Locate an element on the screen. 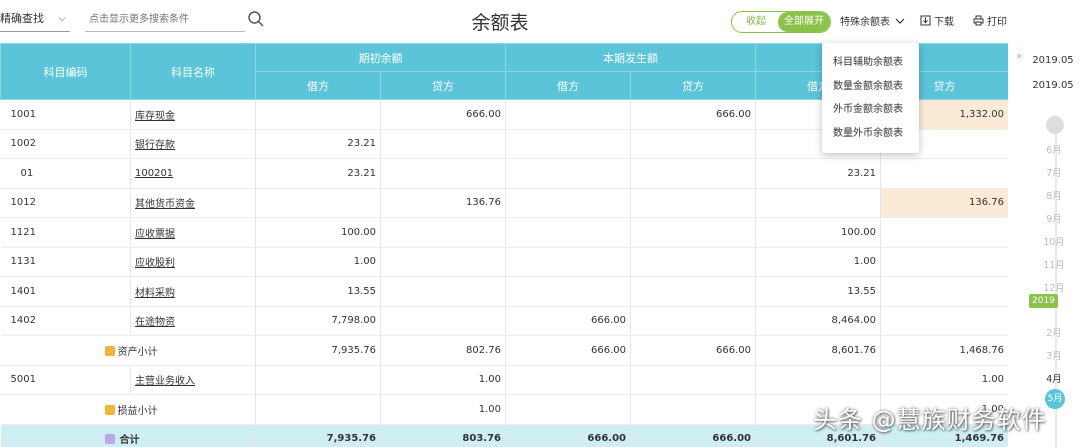  expand-toggle: 收起 全部展开 is located at coordinates (781, 22).